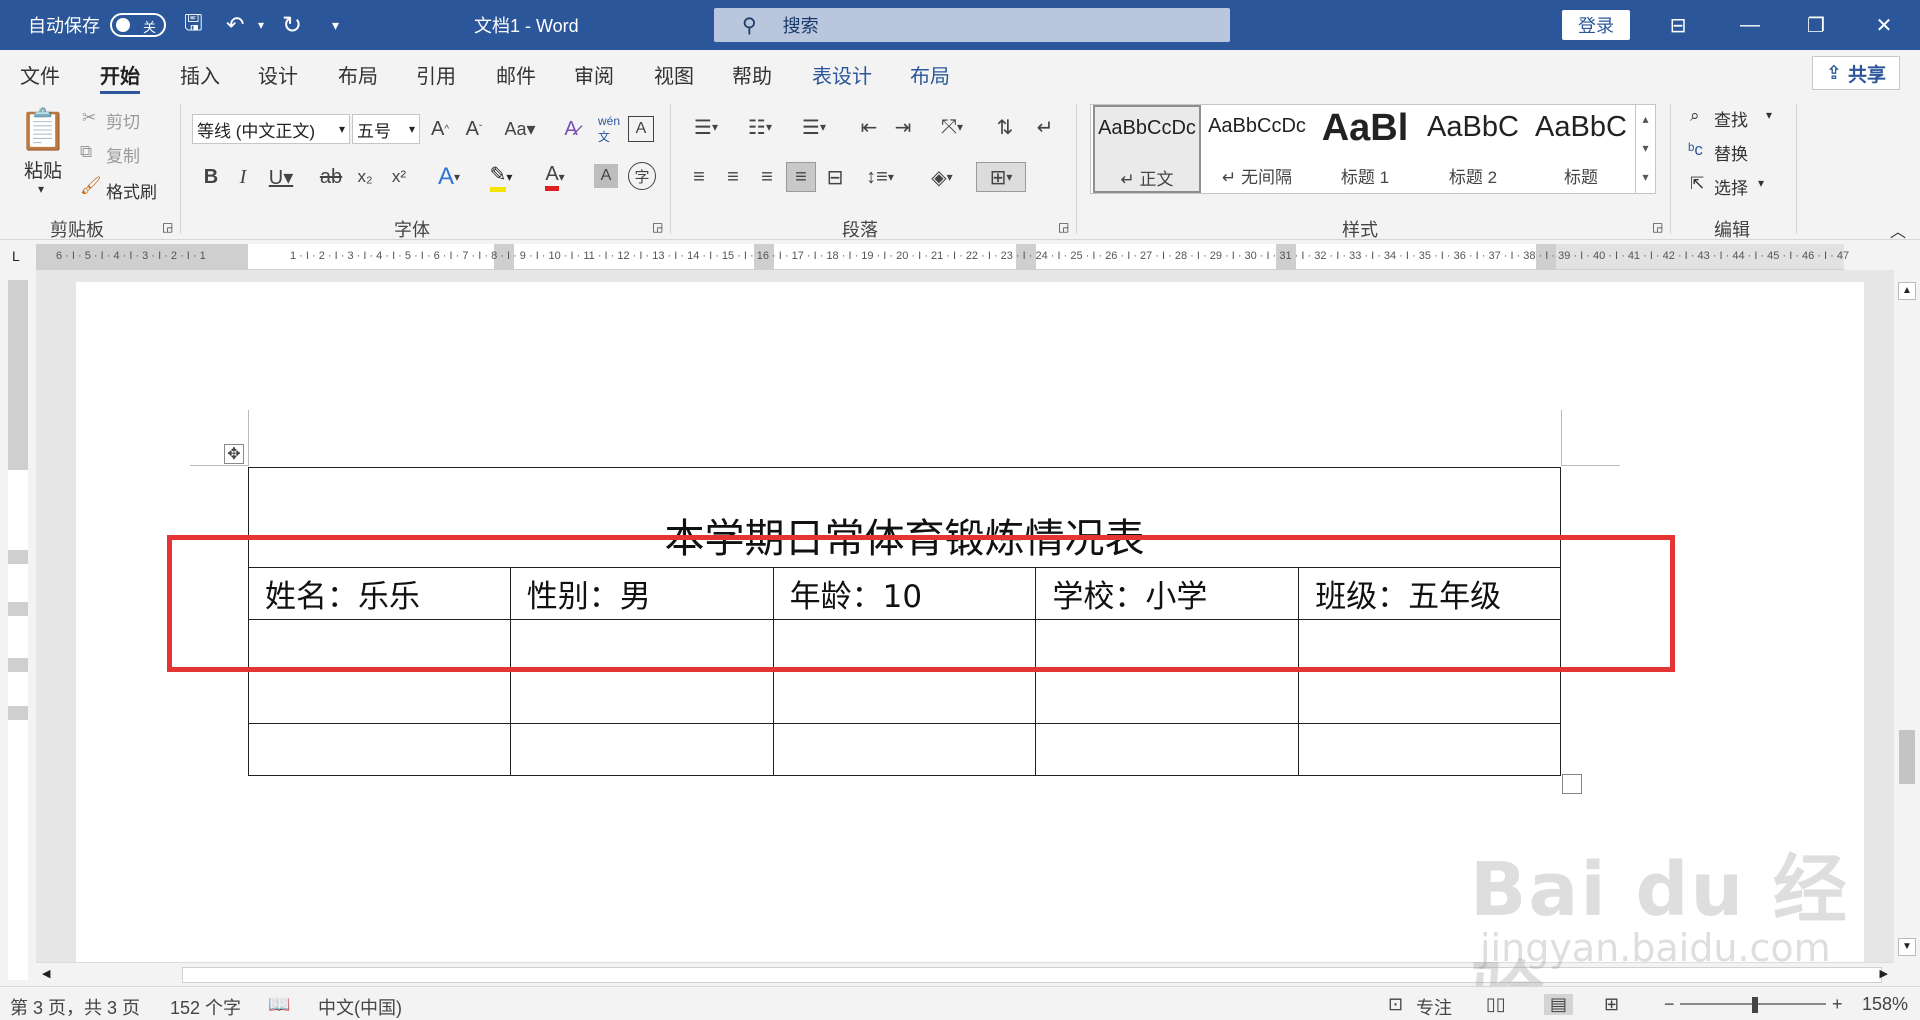 This screenshot has height=1020, width=1920. Describe the element at coordinates (972, 25) in the screenshot. I see `search-input: ⚲ 搜索` at that location.